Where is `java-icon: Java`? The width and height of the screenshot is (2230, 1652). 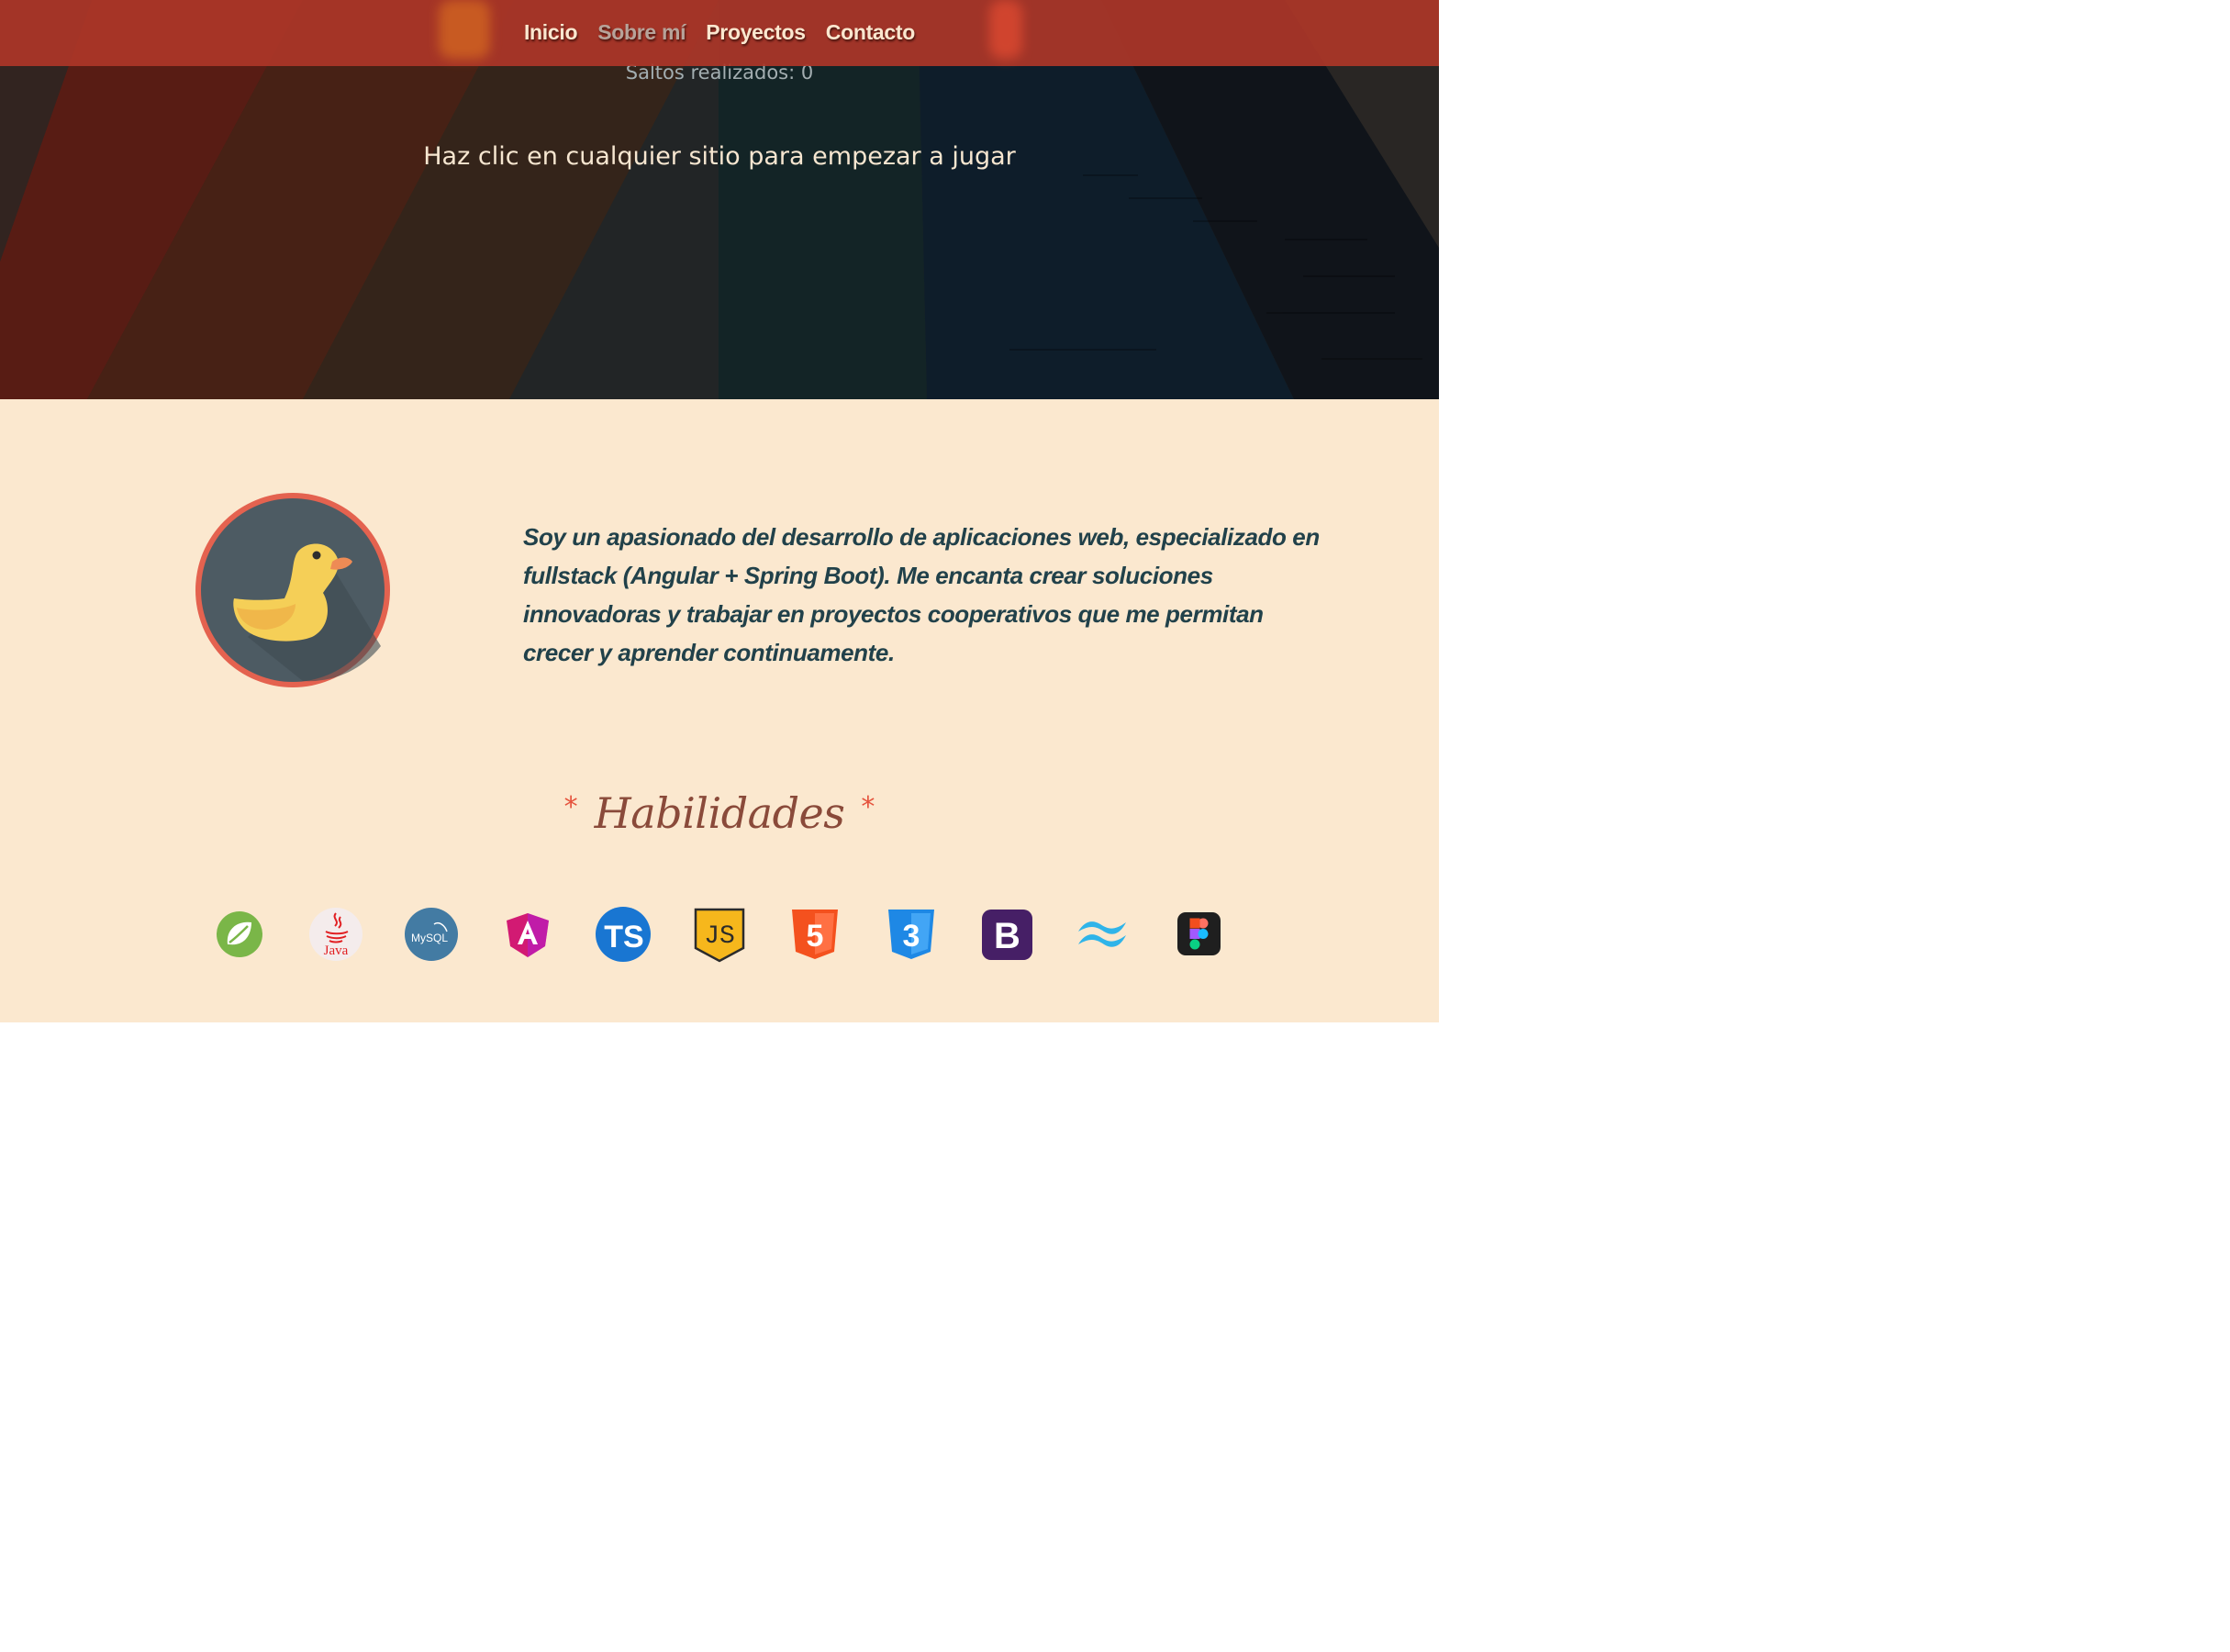 java-icon: Java is located at coordinates (336, 934).